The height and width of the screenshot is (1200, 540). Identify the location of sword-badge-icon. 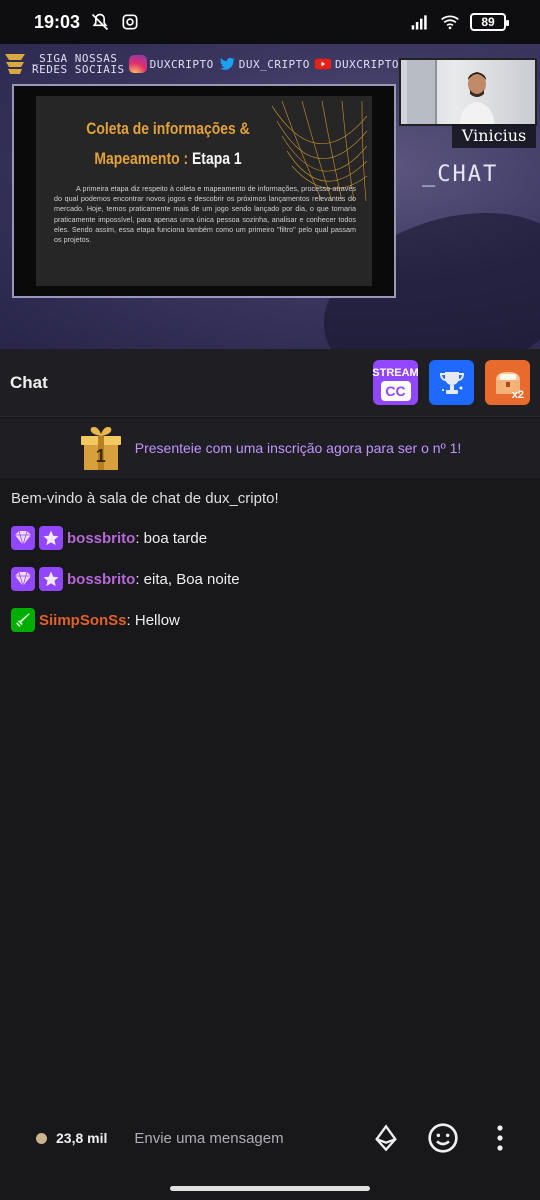
(23, 620).